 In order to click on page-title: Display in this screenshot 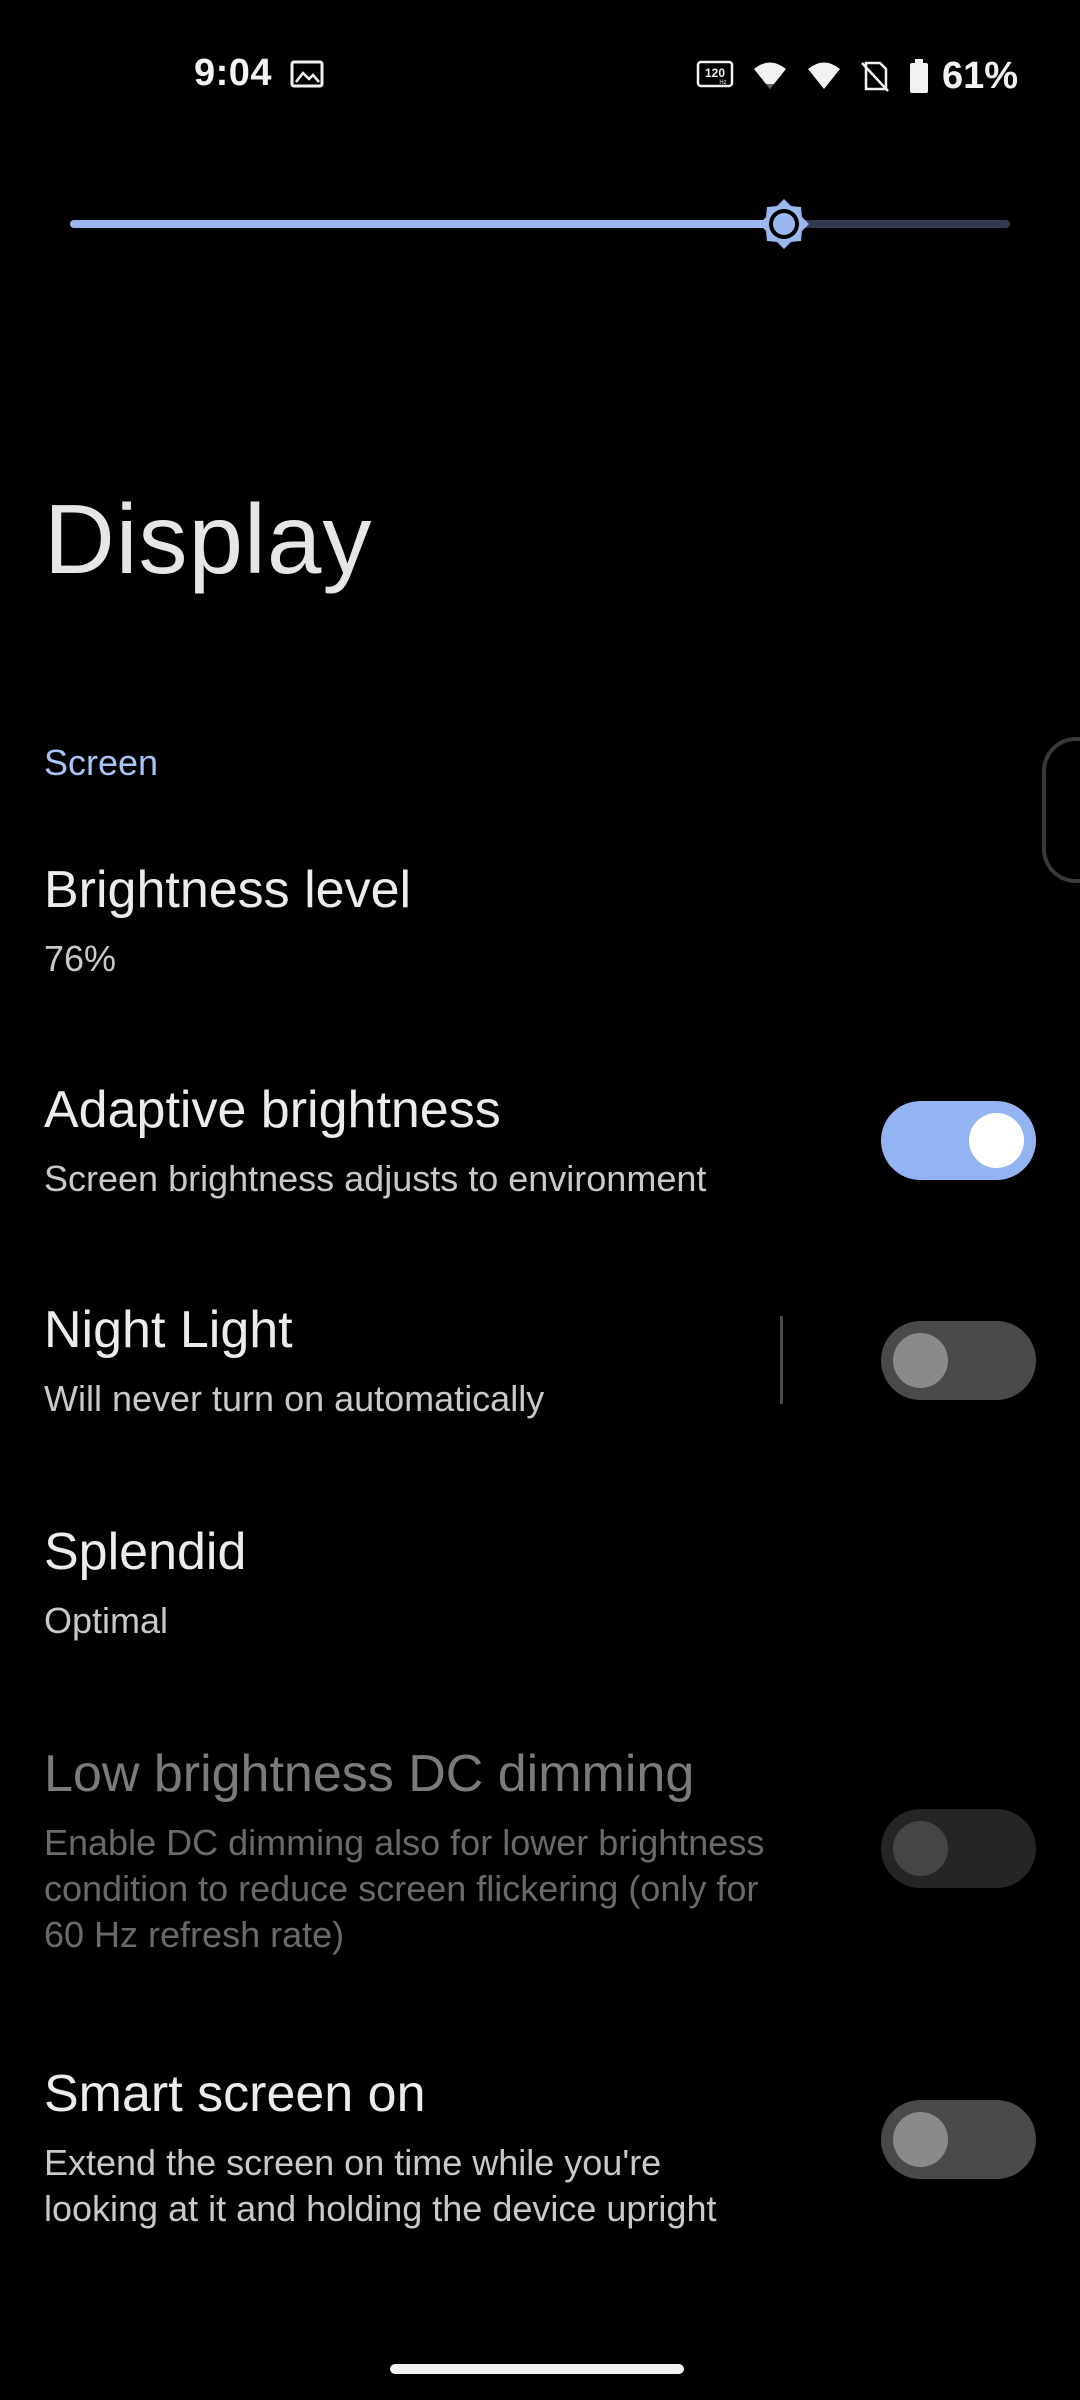, I will do `click(208, 539)`.